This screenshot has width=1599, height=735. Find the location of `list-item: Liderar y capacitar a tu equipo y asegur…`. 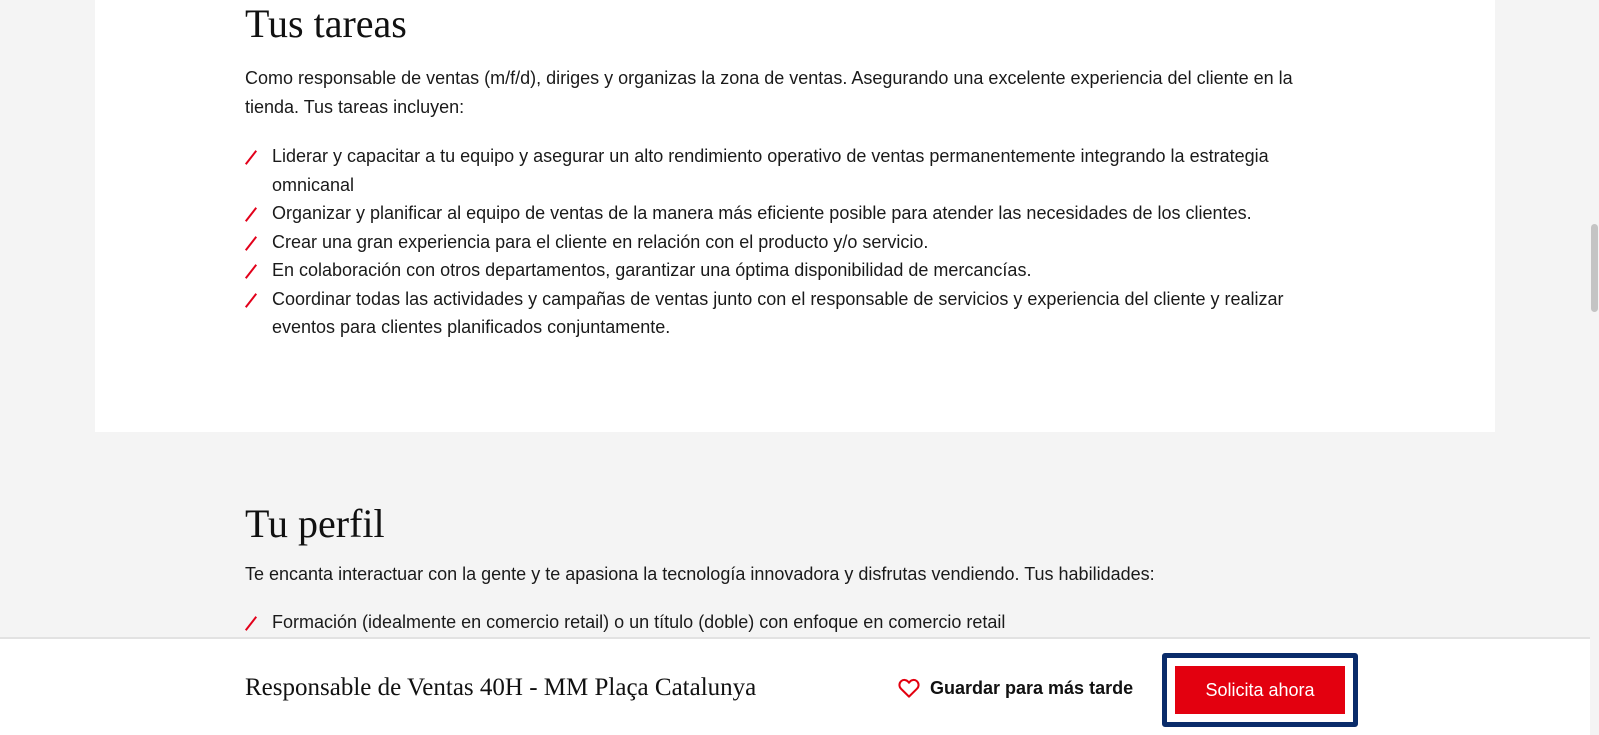

list-item: Liderar y capacitar a tu equipo y asegur… is located at coordinates (784, 170).